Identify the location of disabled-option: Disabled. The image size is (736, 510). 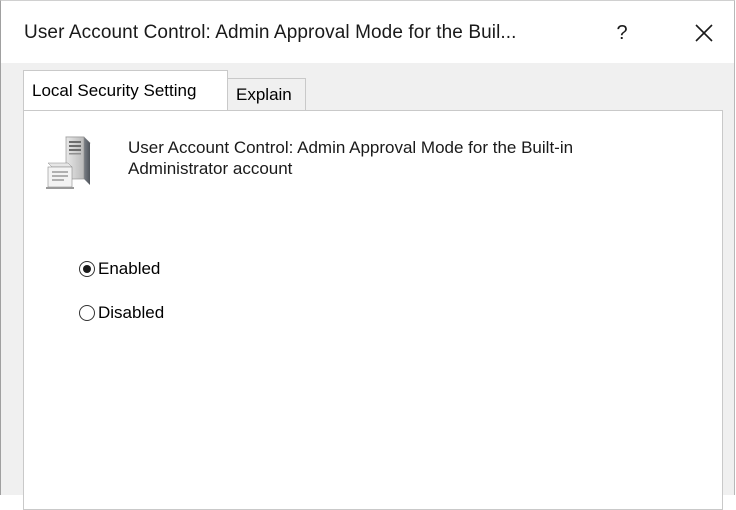
(121, 313).